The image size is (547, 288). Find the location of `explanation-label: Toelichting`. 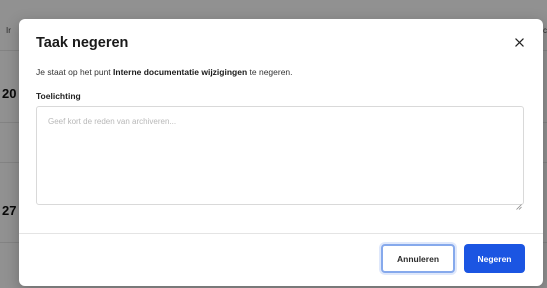

explanation-label: Toelichting is located at coordinates (58, 96).